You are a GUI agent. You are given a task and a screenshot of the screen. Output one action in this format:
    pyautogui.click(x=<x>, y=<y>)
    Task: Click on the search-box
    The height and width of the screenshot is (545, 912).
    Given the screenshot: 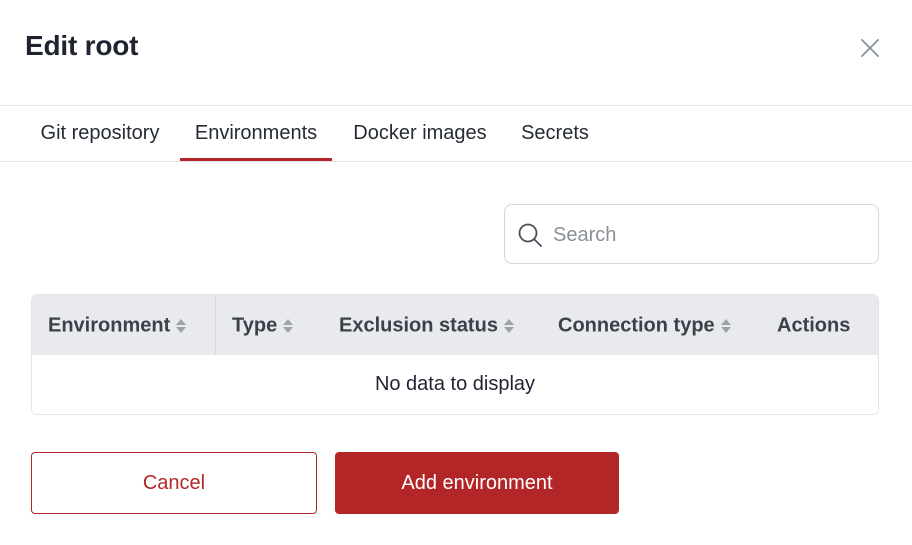 What is the action you would take?
    pyautogui.click(x=691, y=234)
    